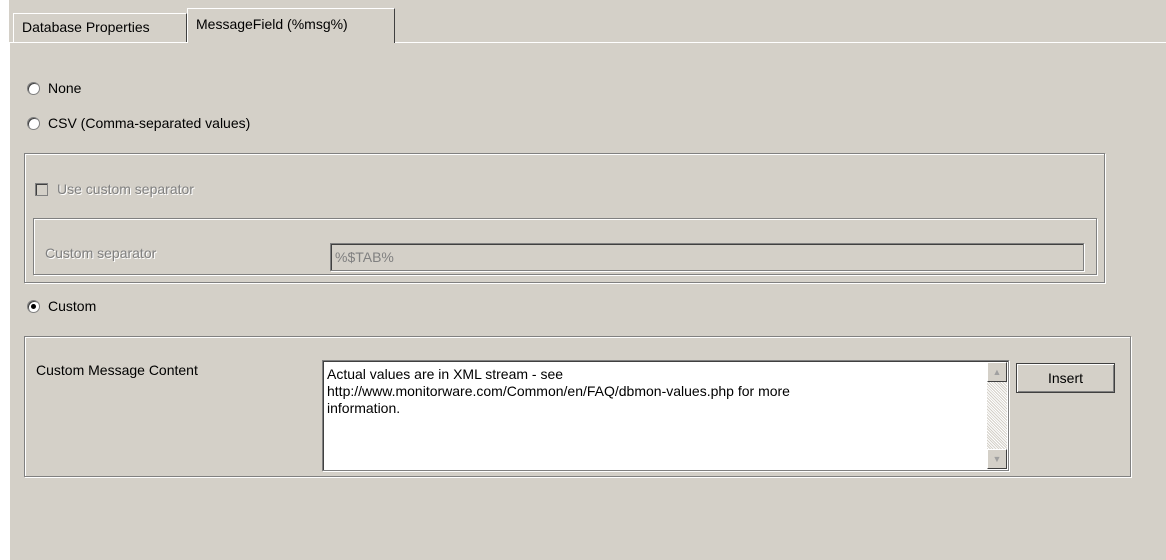  Describe the element at coordinates (72, 306) in the screenshot. I see `radio-custom-label: Custom` at that location.